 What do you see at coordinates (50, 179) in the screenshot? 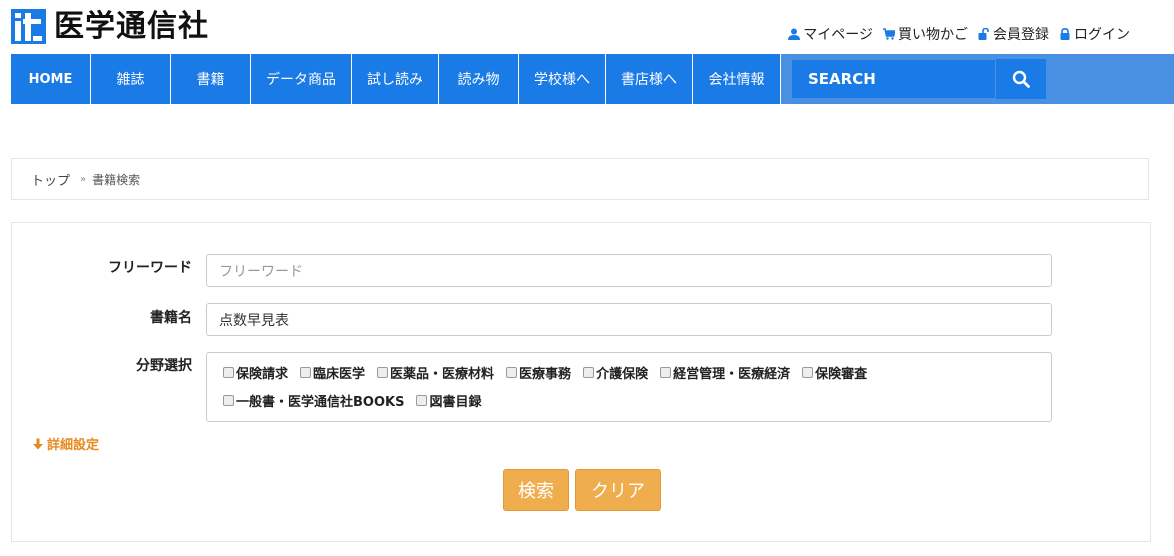
I see `breadcrumb-home: トップ` at bounding box center [50, 179].